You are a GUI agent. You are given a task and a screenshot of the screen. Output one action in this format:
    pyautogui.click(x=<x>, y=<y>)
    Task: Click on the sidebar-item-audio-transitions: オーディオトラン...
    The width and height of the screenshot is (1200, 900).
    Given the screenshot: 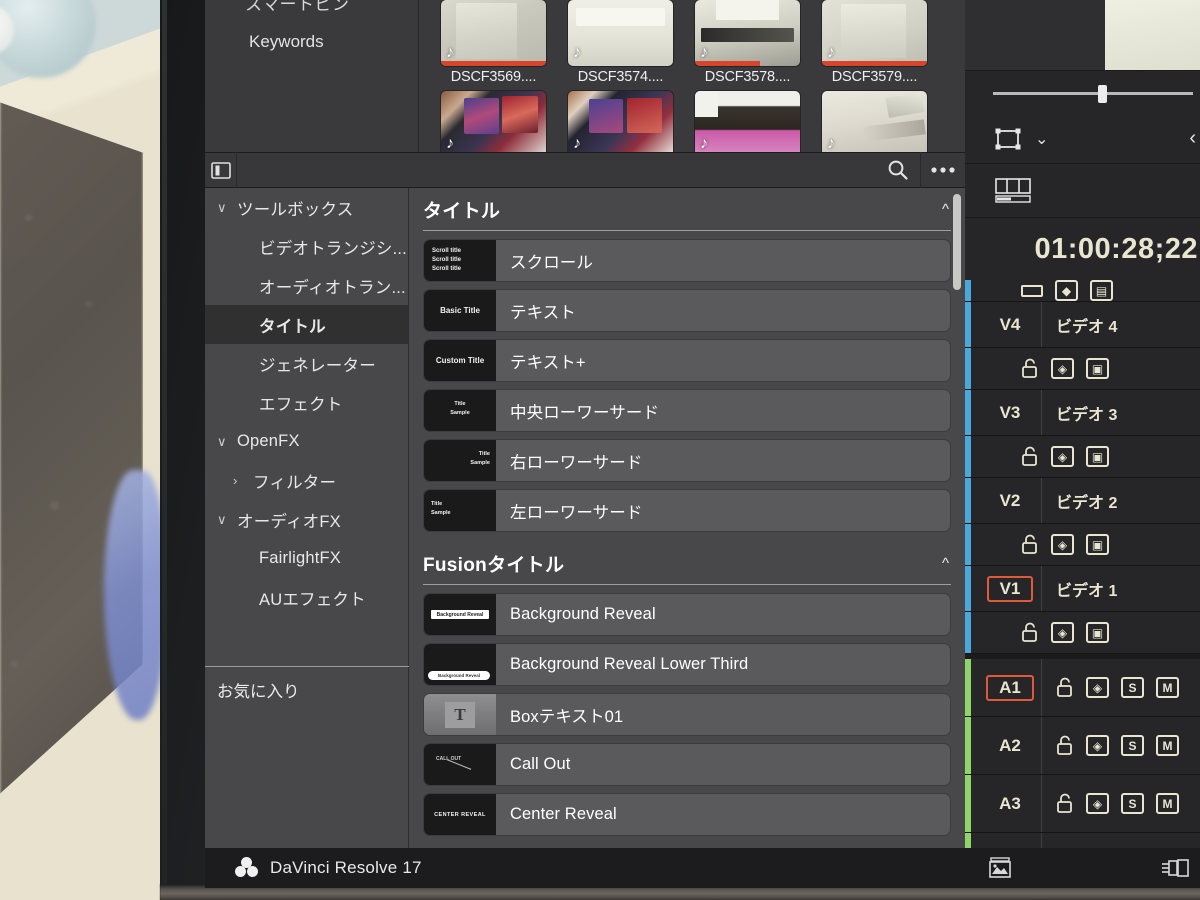 What is the action you would take?
    pyautogui.click(x=306, y=285)
    